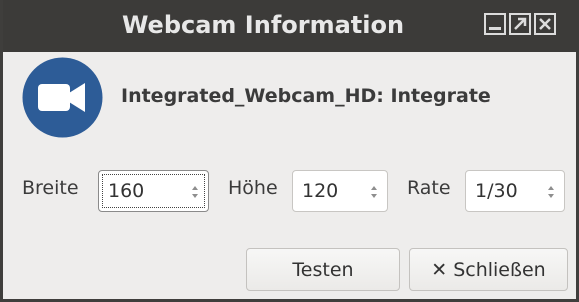 Image resolution: width=579 pixels, height=302 pixels. I want to click on close-icon, so click(545, 24).